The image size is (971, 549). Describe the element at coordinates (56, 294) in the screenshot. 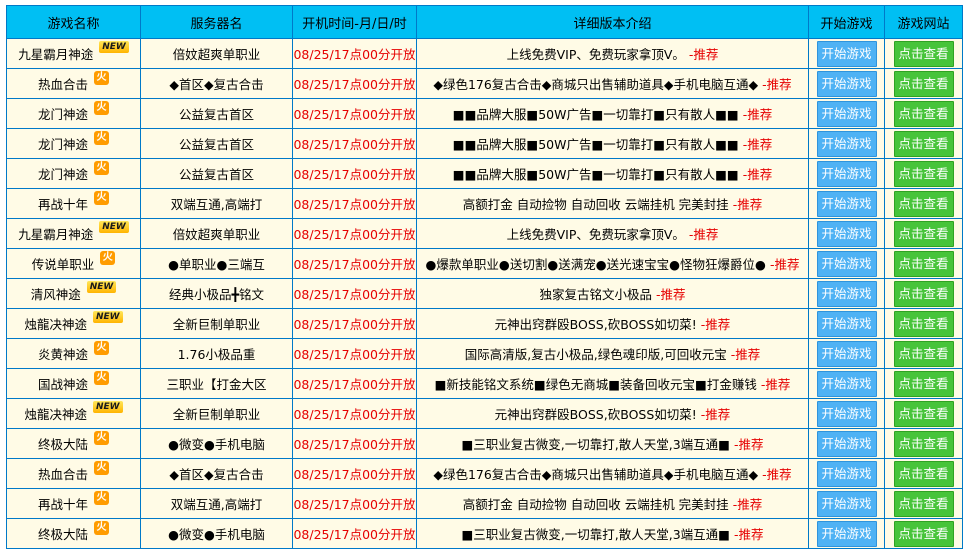

I see `game-name: 清风神途` at that location.